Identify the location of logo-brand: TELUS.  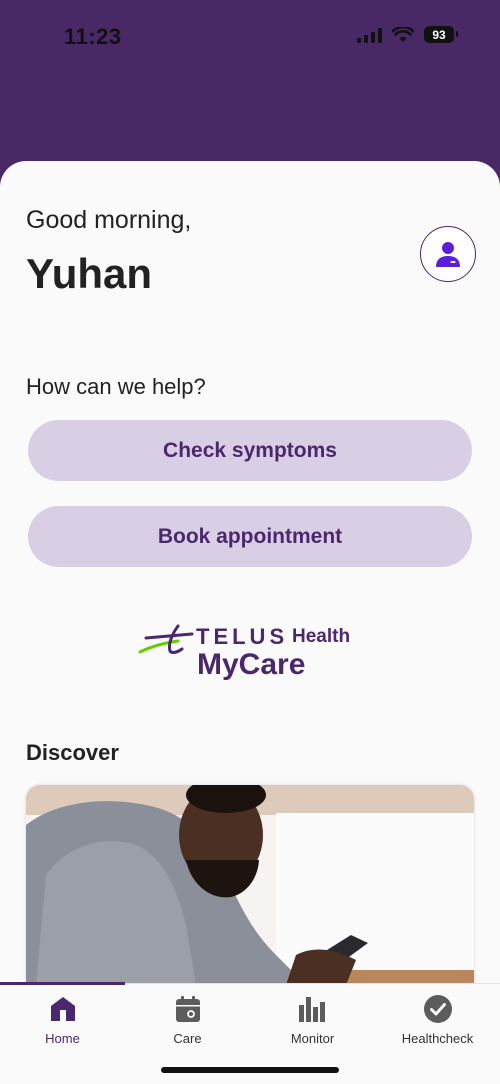
(242, 636).